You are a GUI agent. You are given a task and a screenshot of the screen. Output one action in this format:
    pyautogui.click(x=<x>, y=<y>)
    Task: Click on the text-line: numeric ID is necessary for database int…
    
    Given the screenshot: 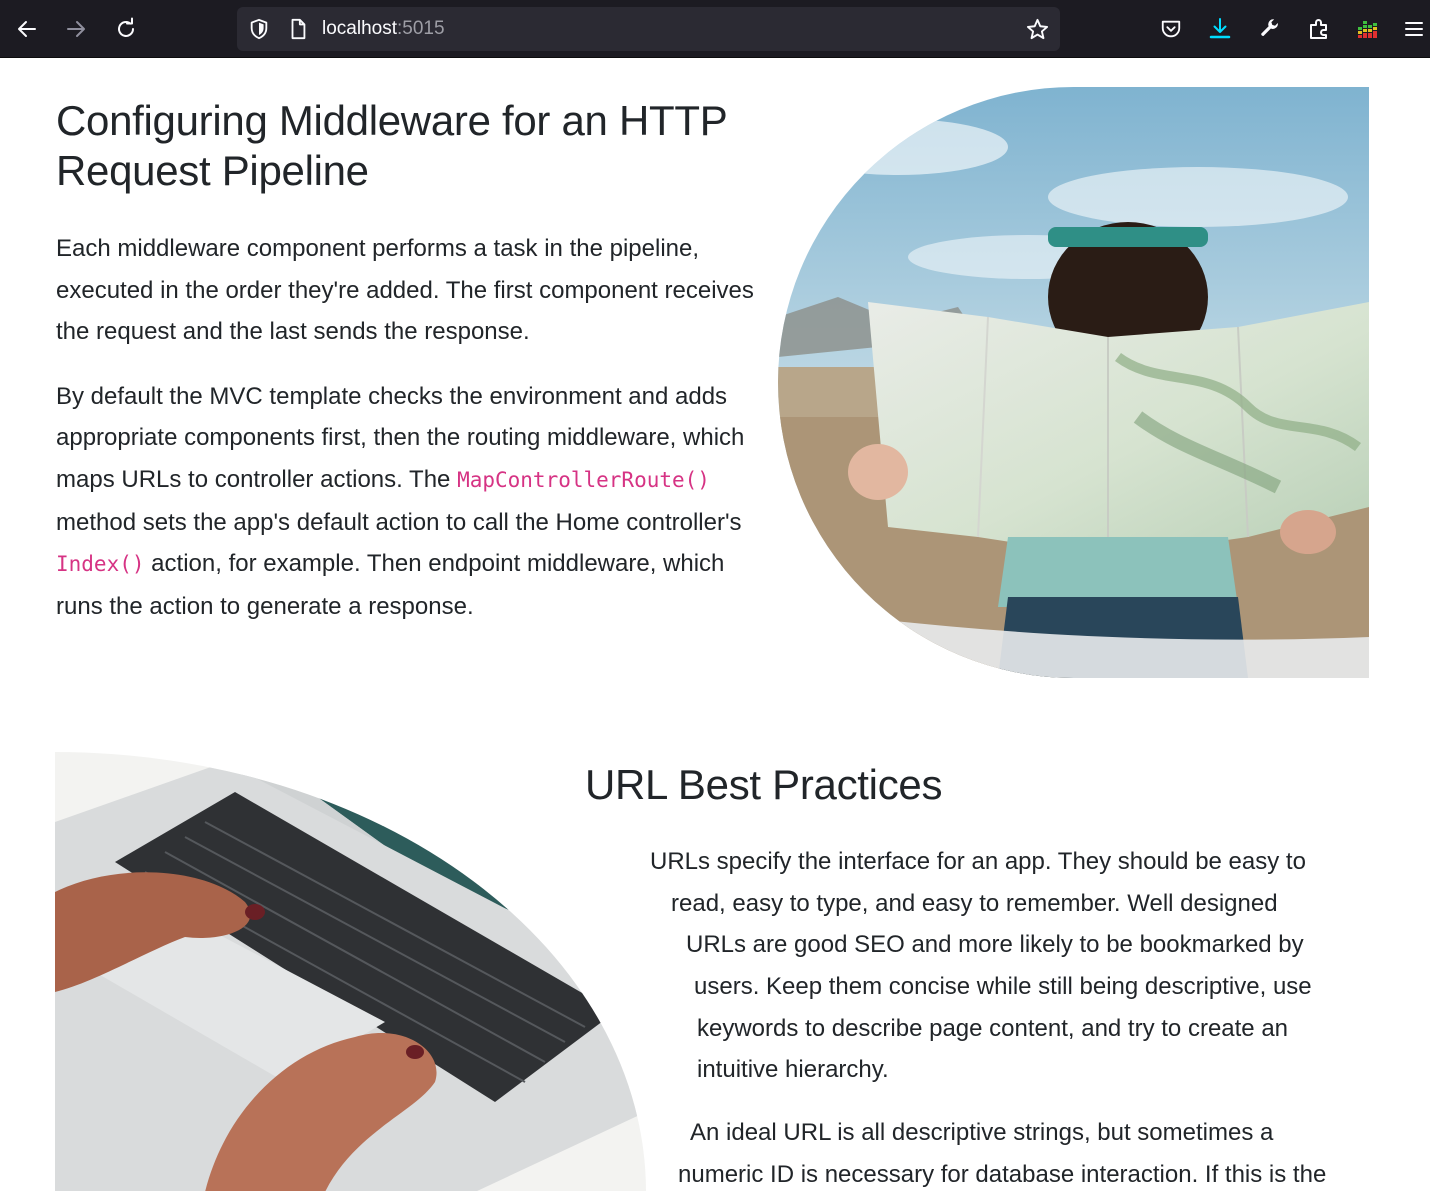 What is the action you would take?
    pyautogui.click(x=1002, y=1174)
    